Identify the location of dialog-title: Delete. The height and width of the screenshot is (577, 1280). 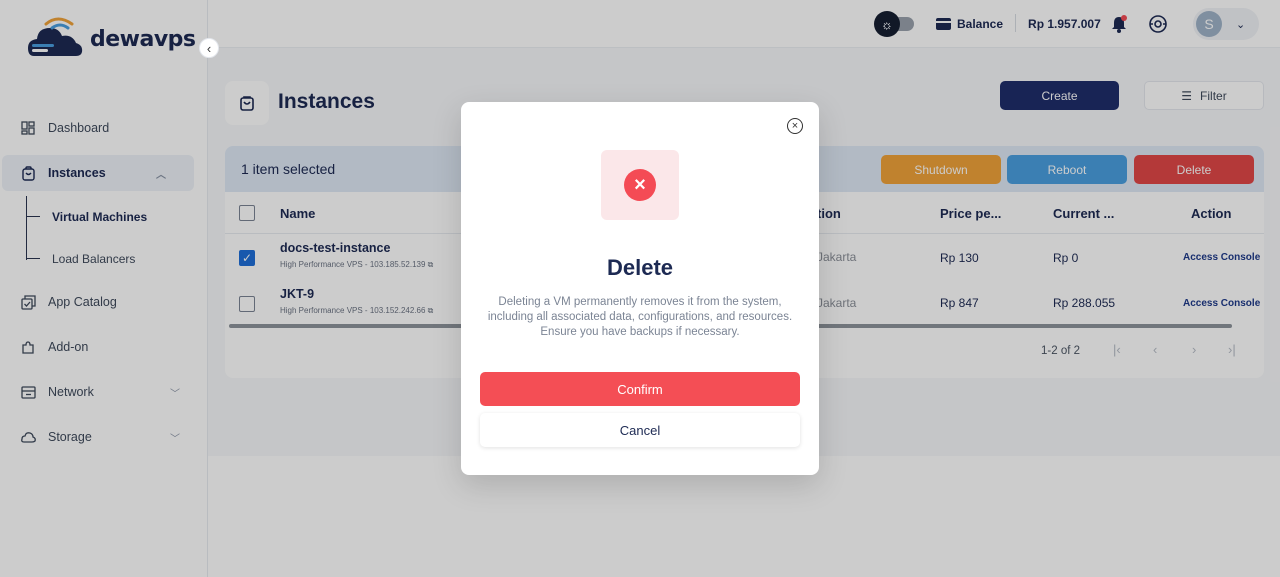
(640, 267).